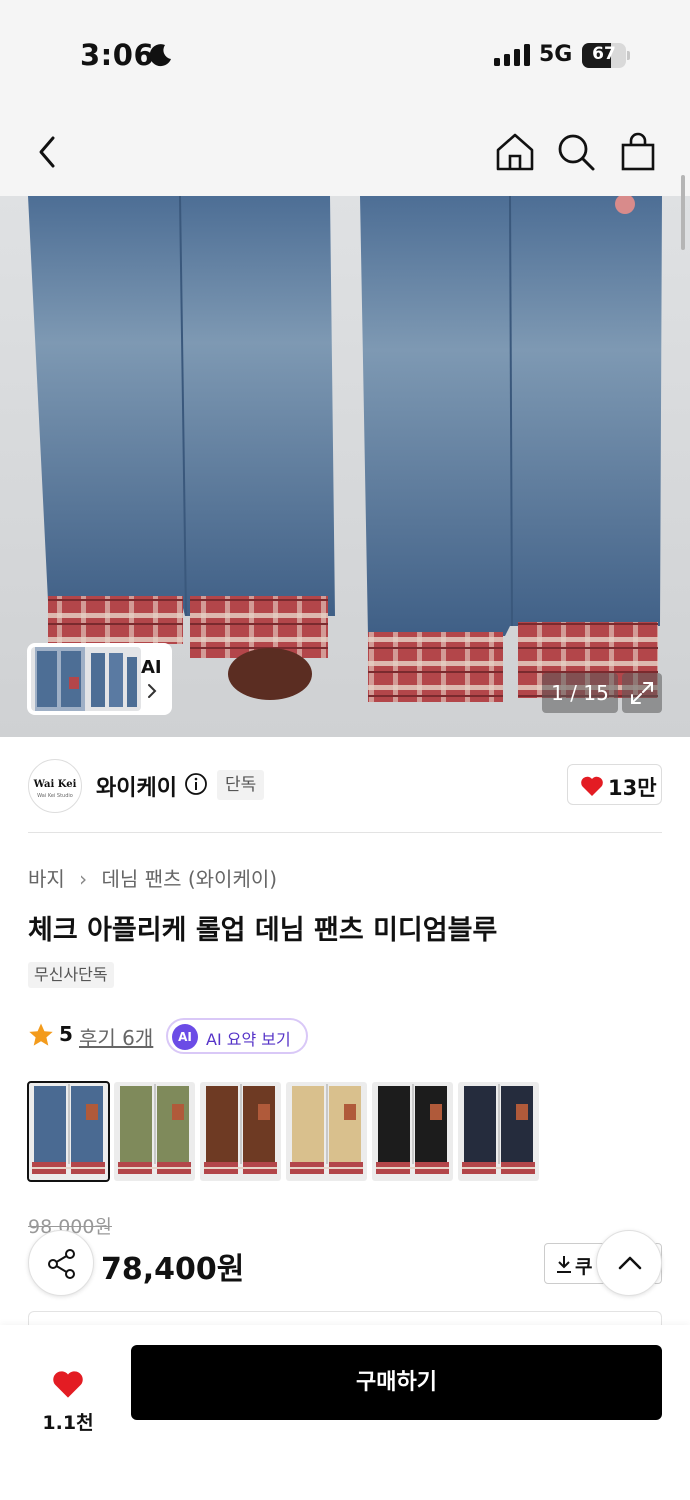  Describe the element at coordinates (240, 1131) in the screenshot. I see `color-swatch-brown` at that location.